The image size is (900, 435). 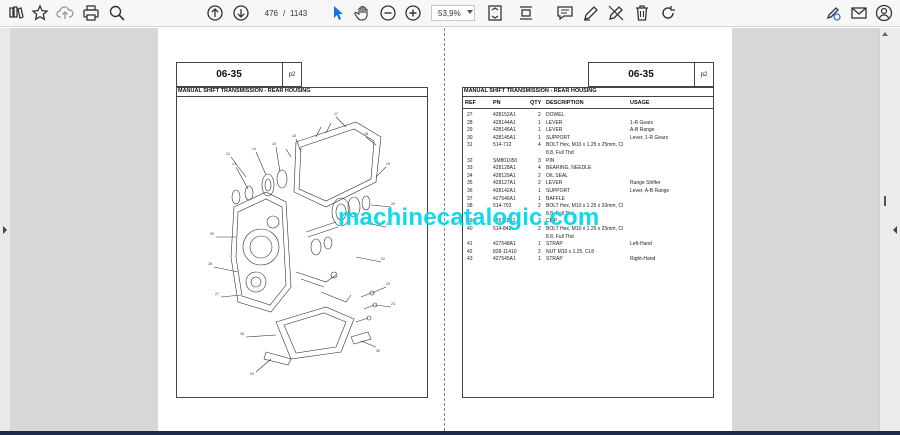 I want to click on page-total: 1143, so click(x=299, y=13).